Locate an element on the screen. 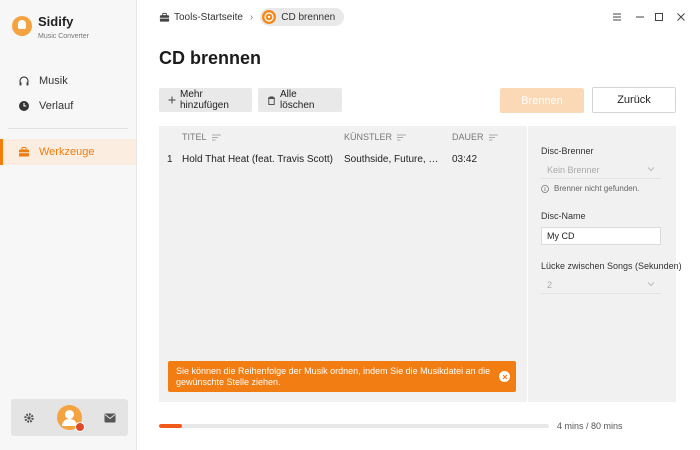 The height and width of the screenshot is (450, 700). sidebar-item-werkzeuge: Werkzeuge is located at coordinates (68, 152).